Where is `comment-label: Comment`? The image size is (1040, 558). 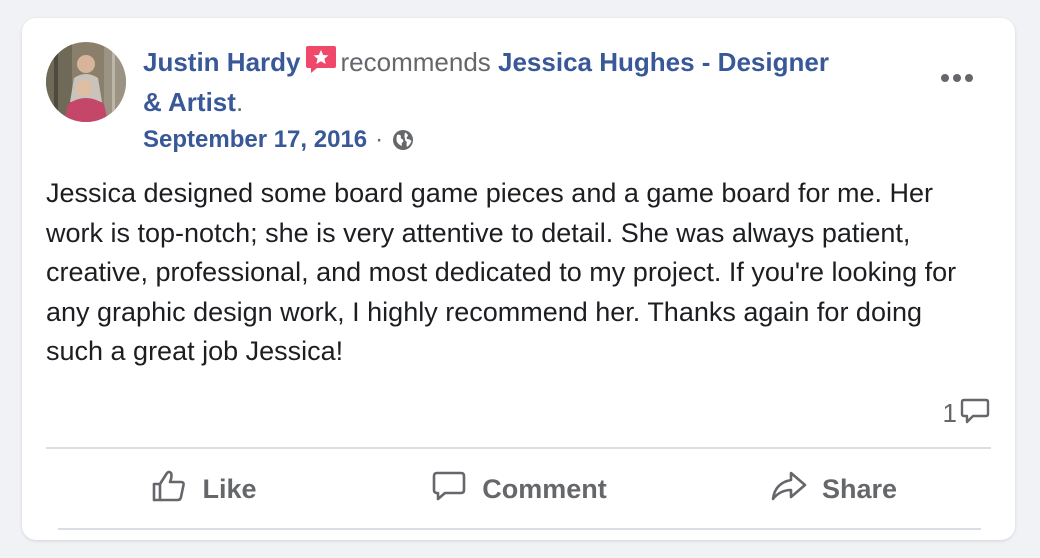
comment-label: Comment is located at coordinates (544, 488).